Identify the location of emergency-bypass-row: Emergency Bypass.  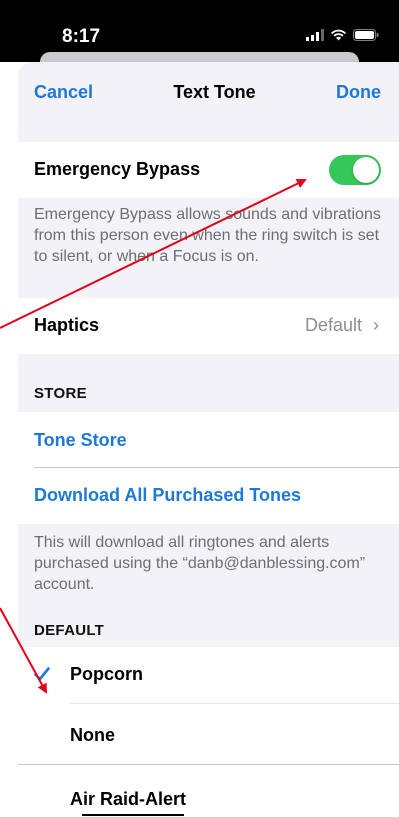
(208, 170).